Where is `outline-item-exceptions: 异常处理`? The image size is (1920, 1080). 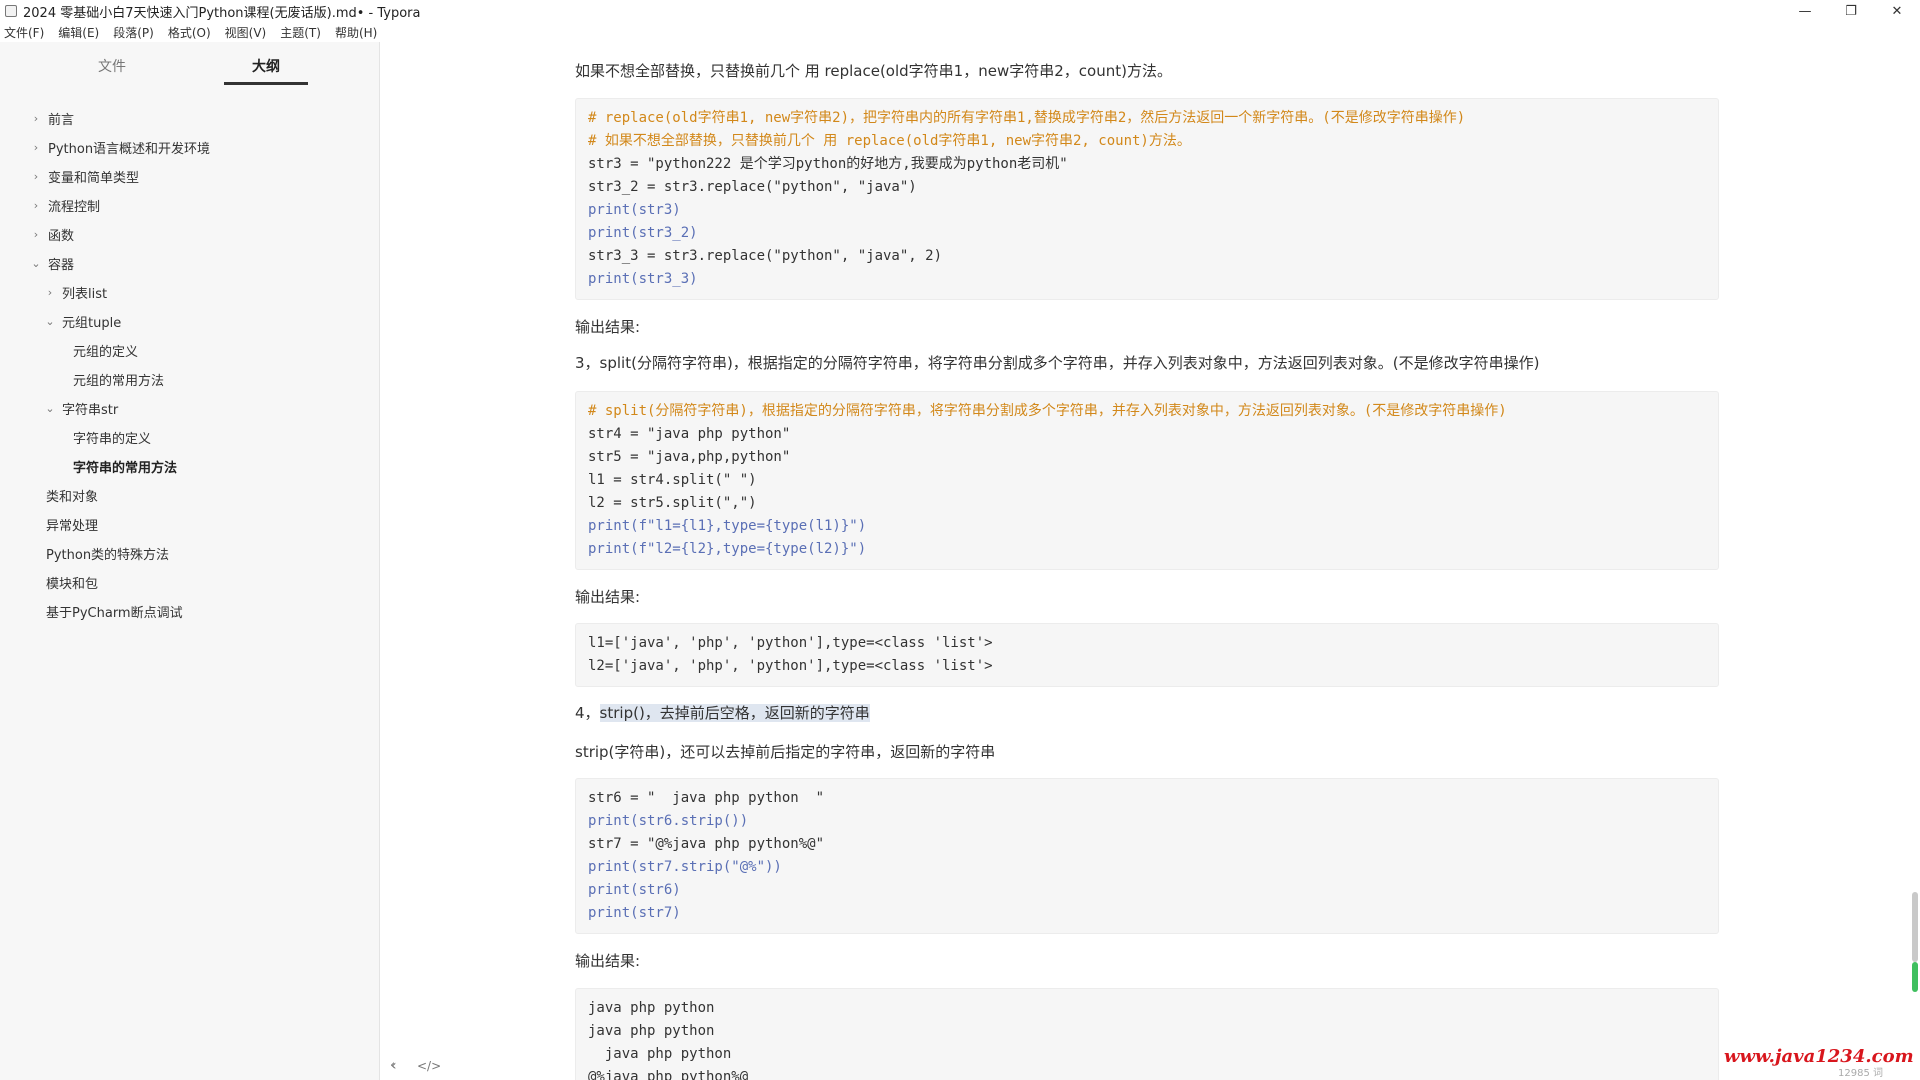
outline-item-exceptions: 异常处理 is located at coordinates (72, 524).